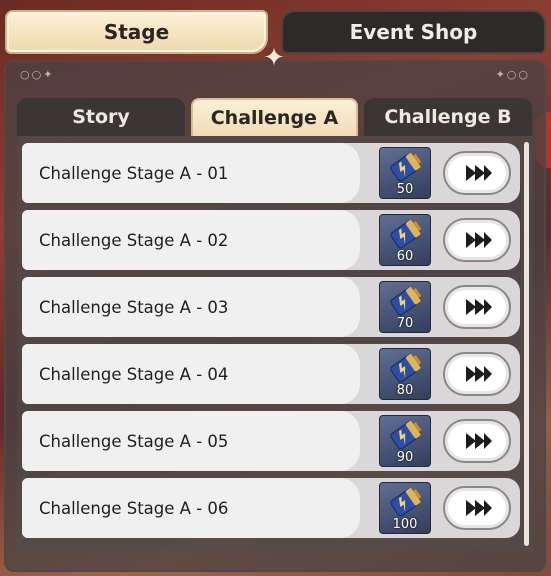 This screenshot has height=576, width=551. Describe the element at coordinates (512, 74) in the screenshot. I see `frame-ornament-icon: ✦○○` at that location.